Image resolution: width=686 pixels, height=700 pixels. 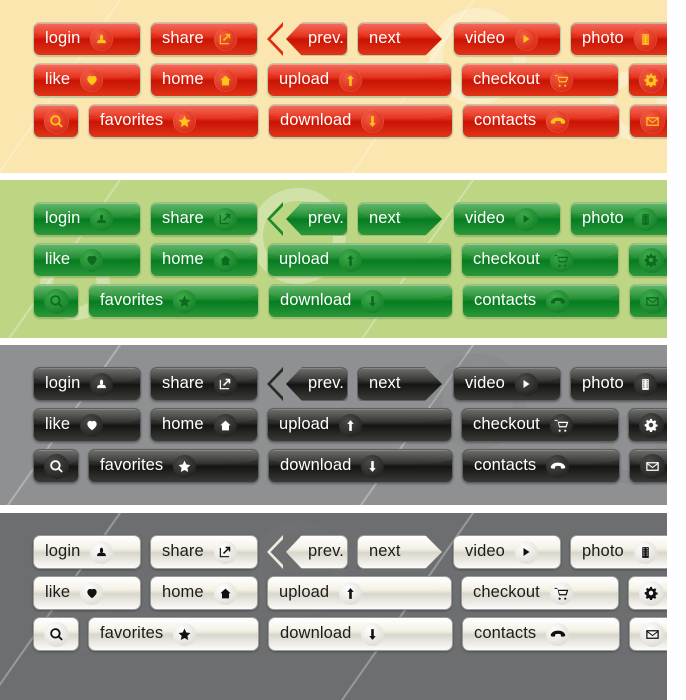 What do you see at coordinates (505, 119) in the screenshot?
I see `button-label: contacts` at bounding box center [505, 119].